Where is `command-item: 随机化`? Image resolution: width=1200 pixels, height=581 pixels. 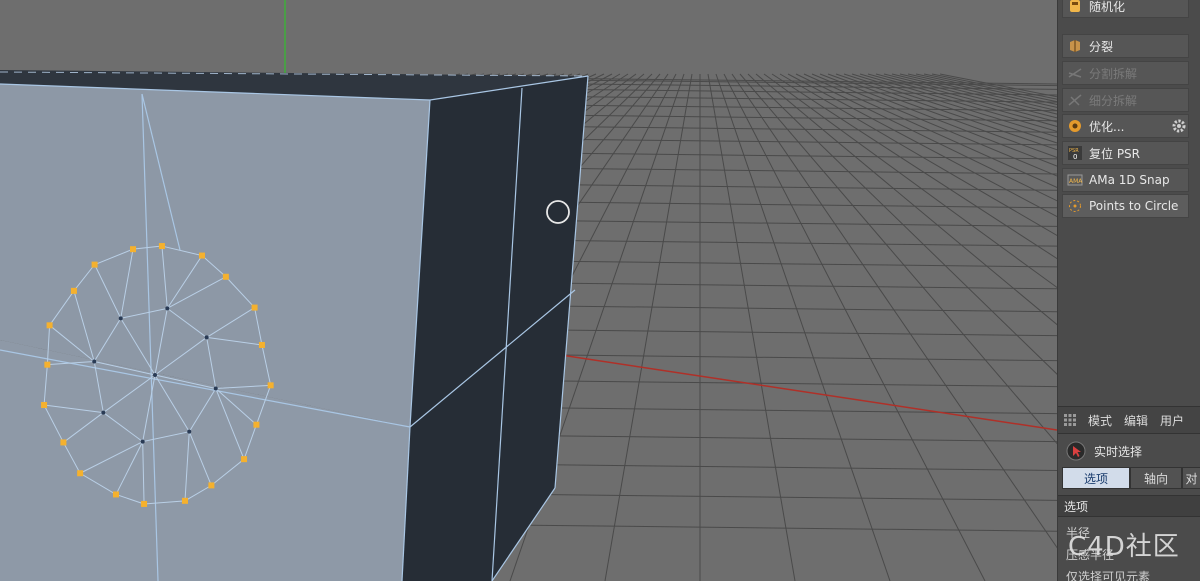 command-item: 随机化 is located at coordinates (1125, 9).